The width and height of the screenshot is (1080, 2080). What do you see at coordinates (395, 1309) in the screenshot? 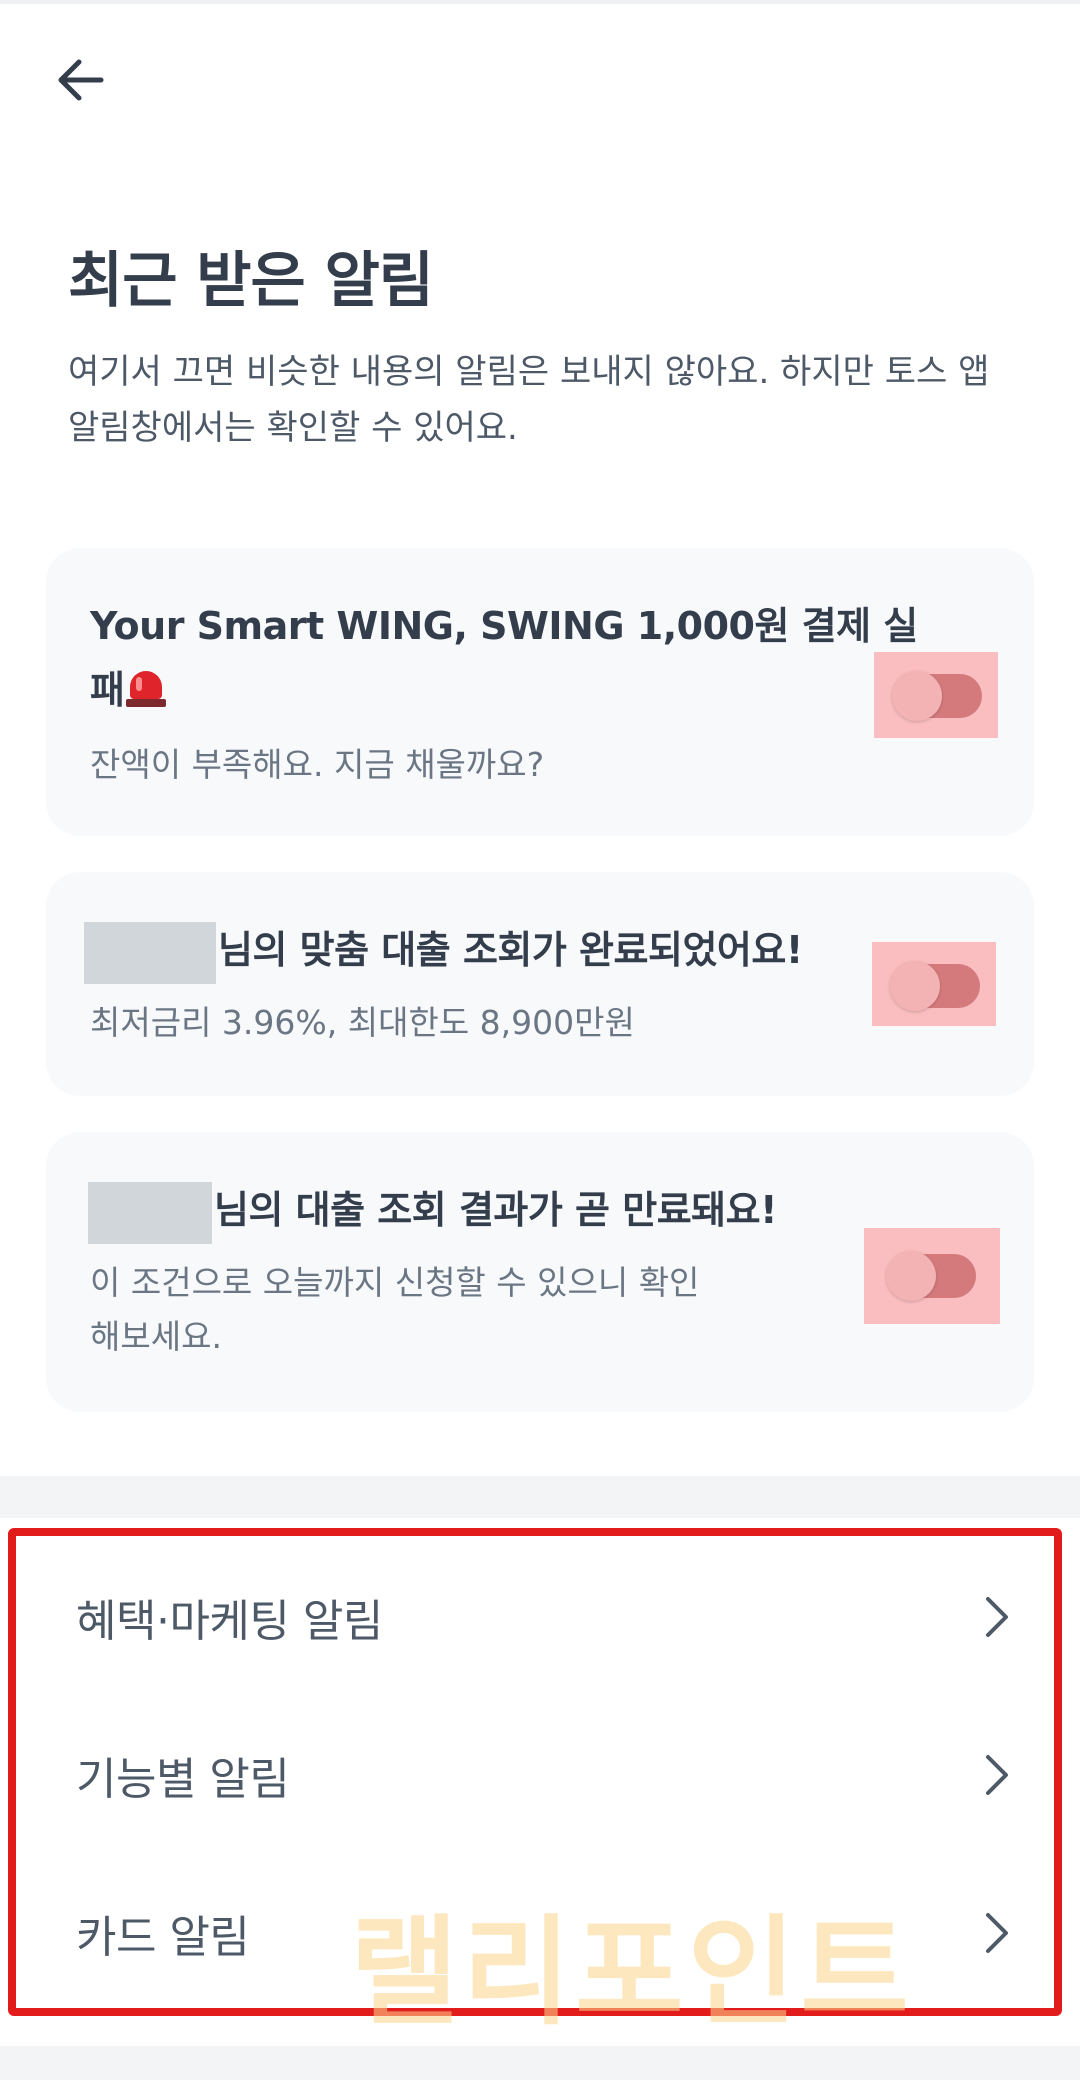
I see `notification-subtitle: 이 조건으로 오늘까지 신청할 수 있으니 확인해보세요.` at bounding box center [395, 1309].